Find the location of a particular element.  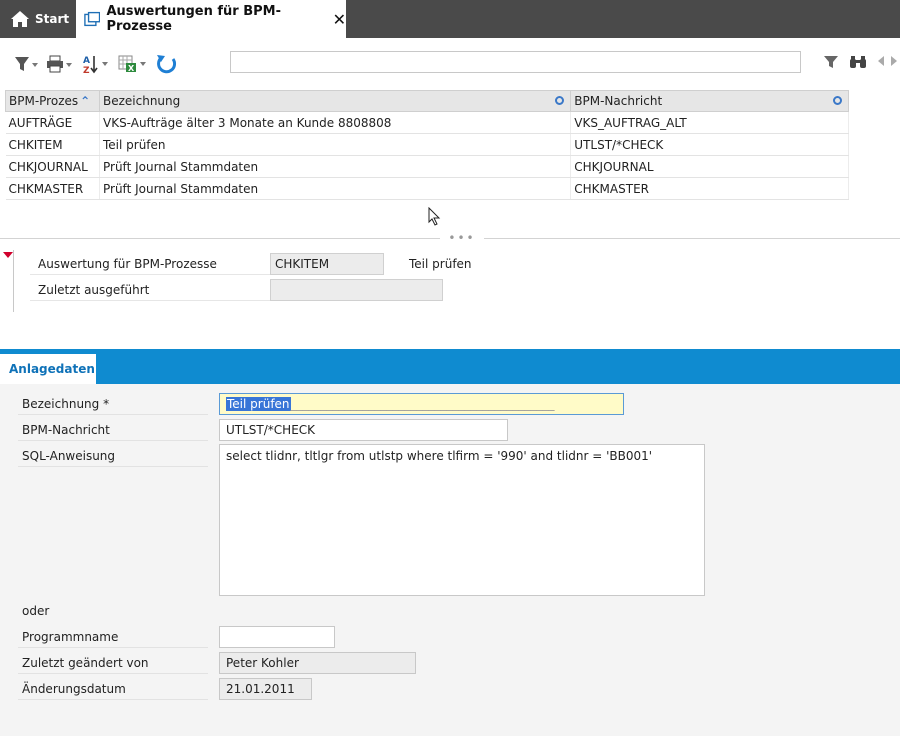

home-icon is located at coordinates (20, 19).